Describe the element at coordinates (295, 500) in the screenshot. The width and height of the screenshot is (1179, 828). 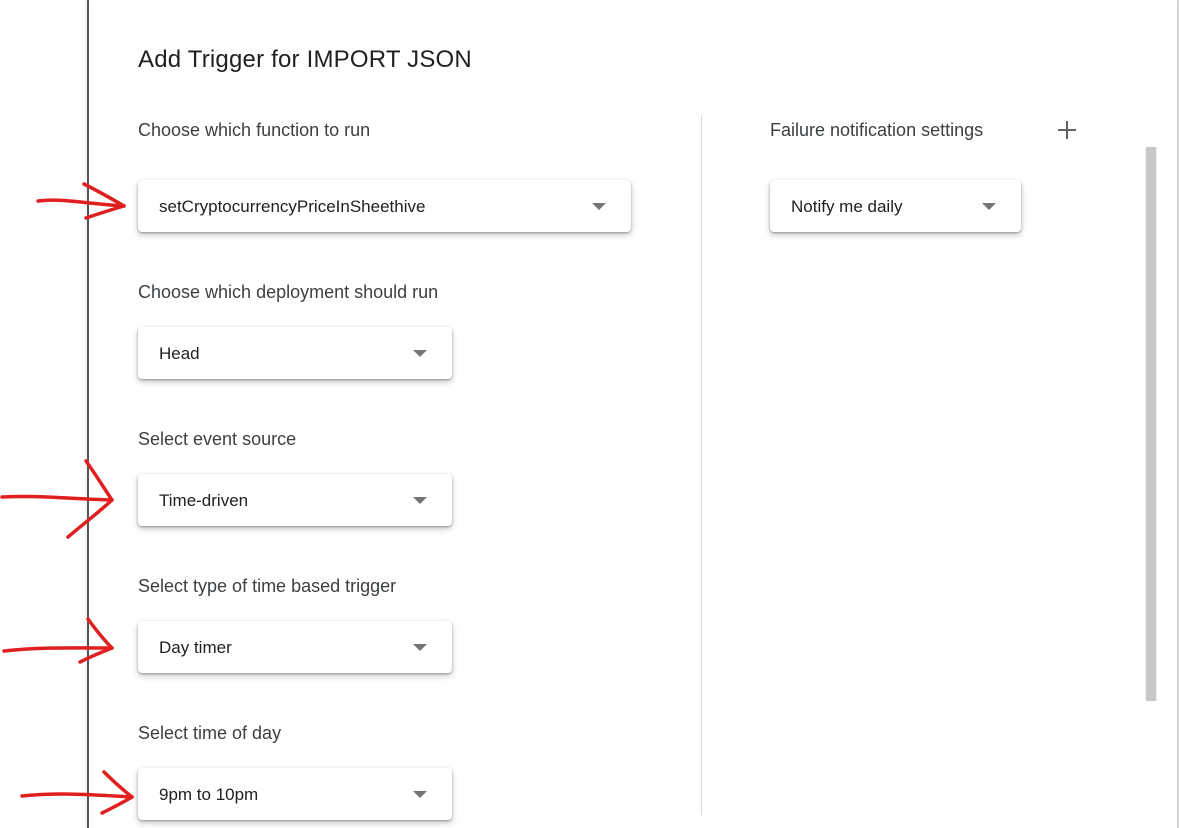
I see `event-source-select: Time-driven` at that location.